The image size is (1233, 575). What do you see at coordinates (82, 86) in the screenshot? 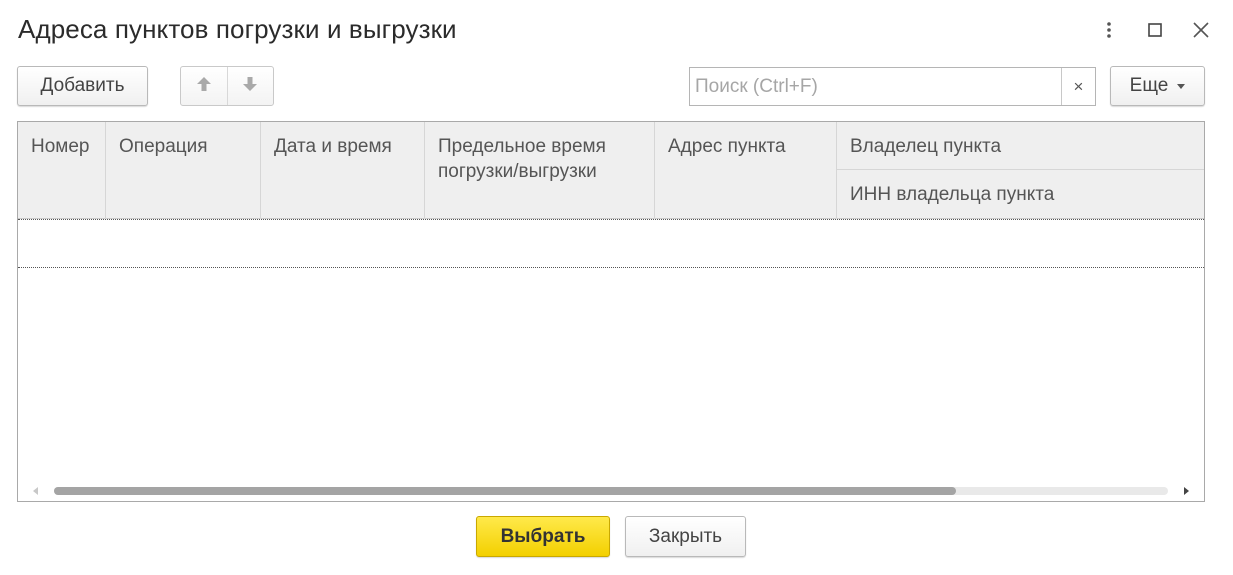
I see `add-button: Добавить` at bounding box center [82, 86].